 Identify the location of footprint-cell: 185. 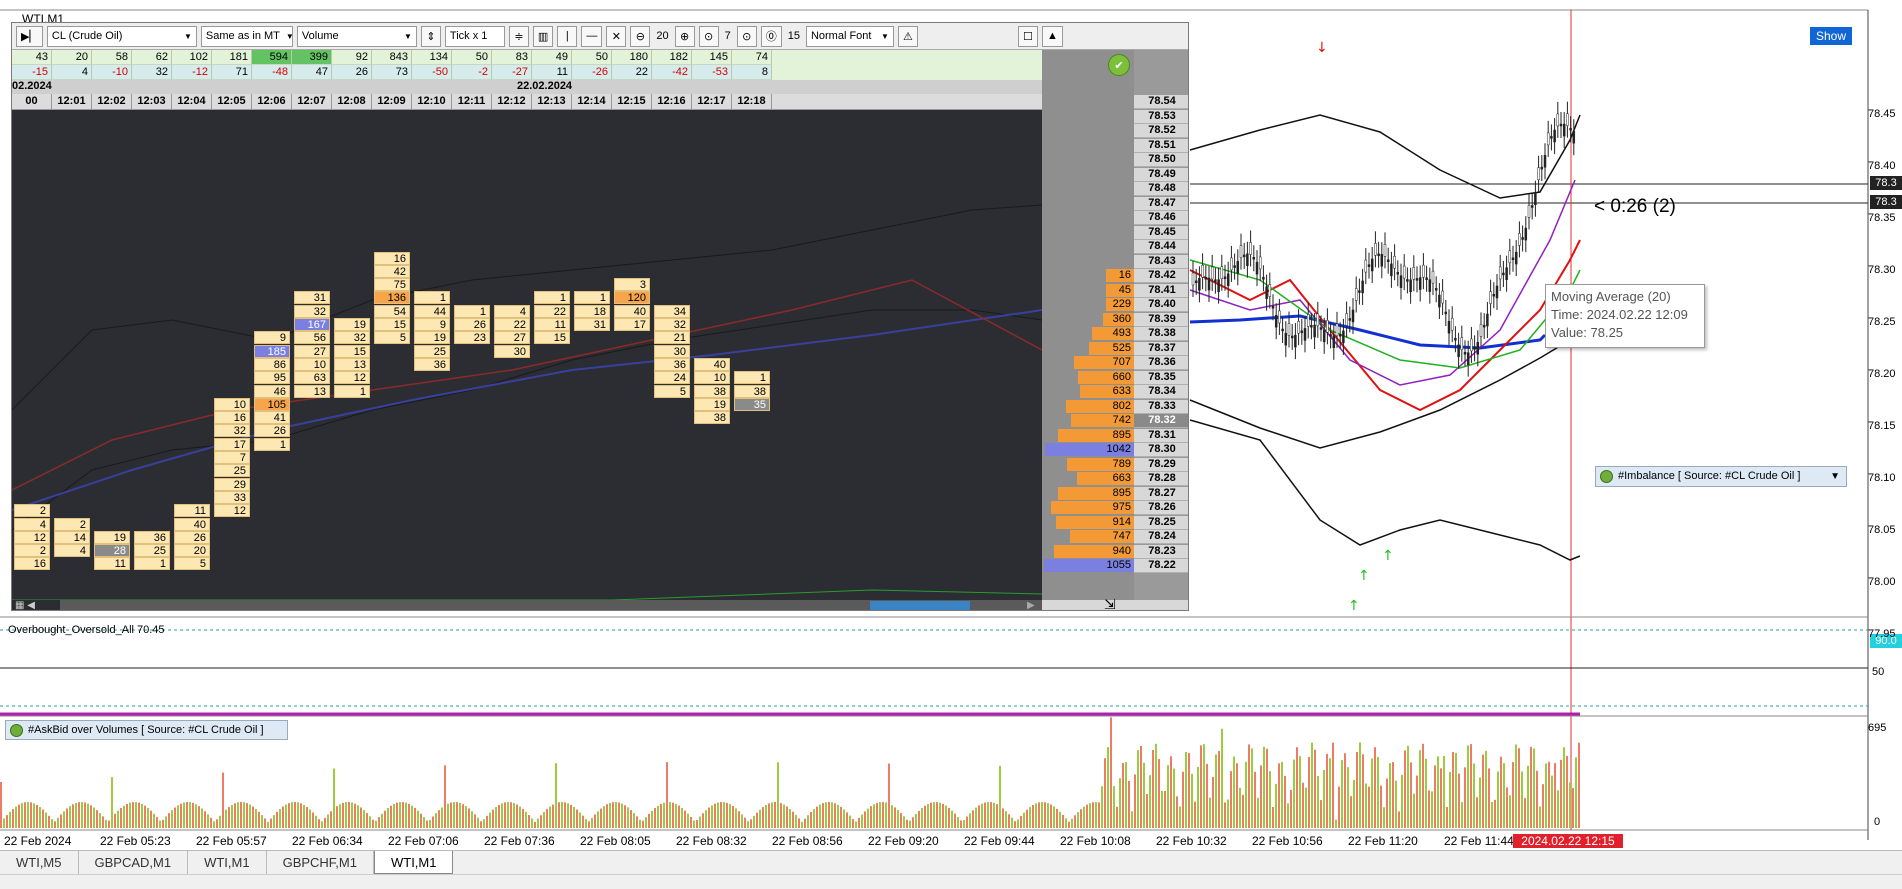
(272, 351).